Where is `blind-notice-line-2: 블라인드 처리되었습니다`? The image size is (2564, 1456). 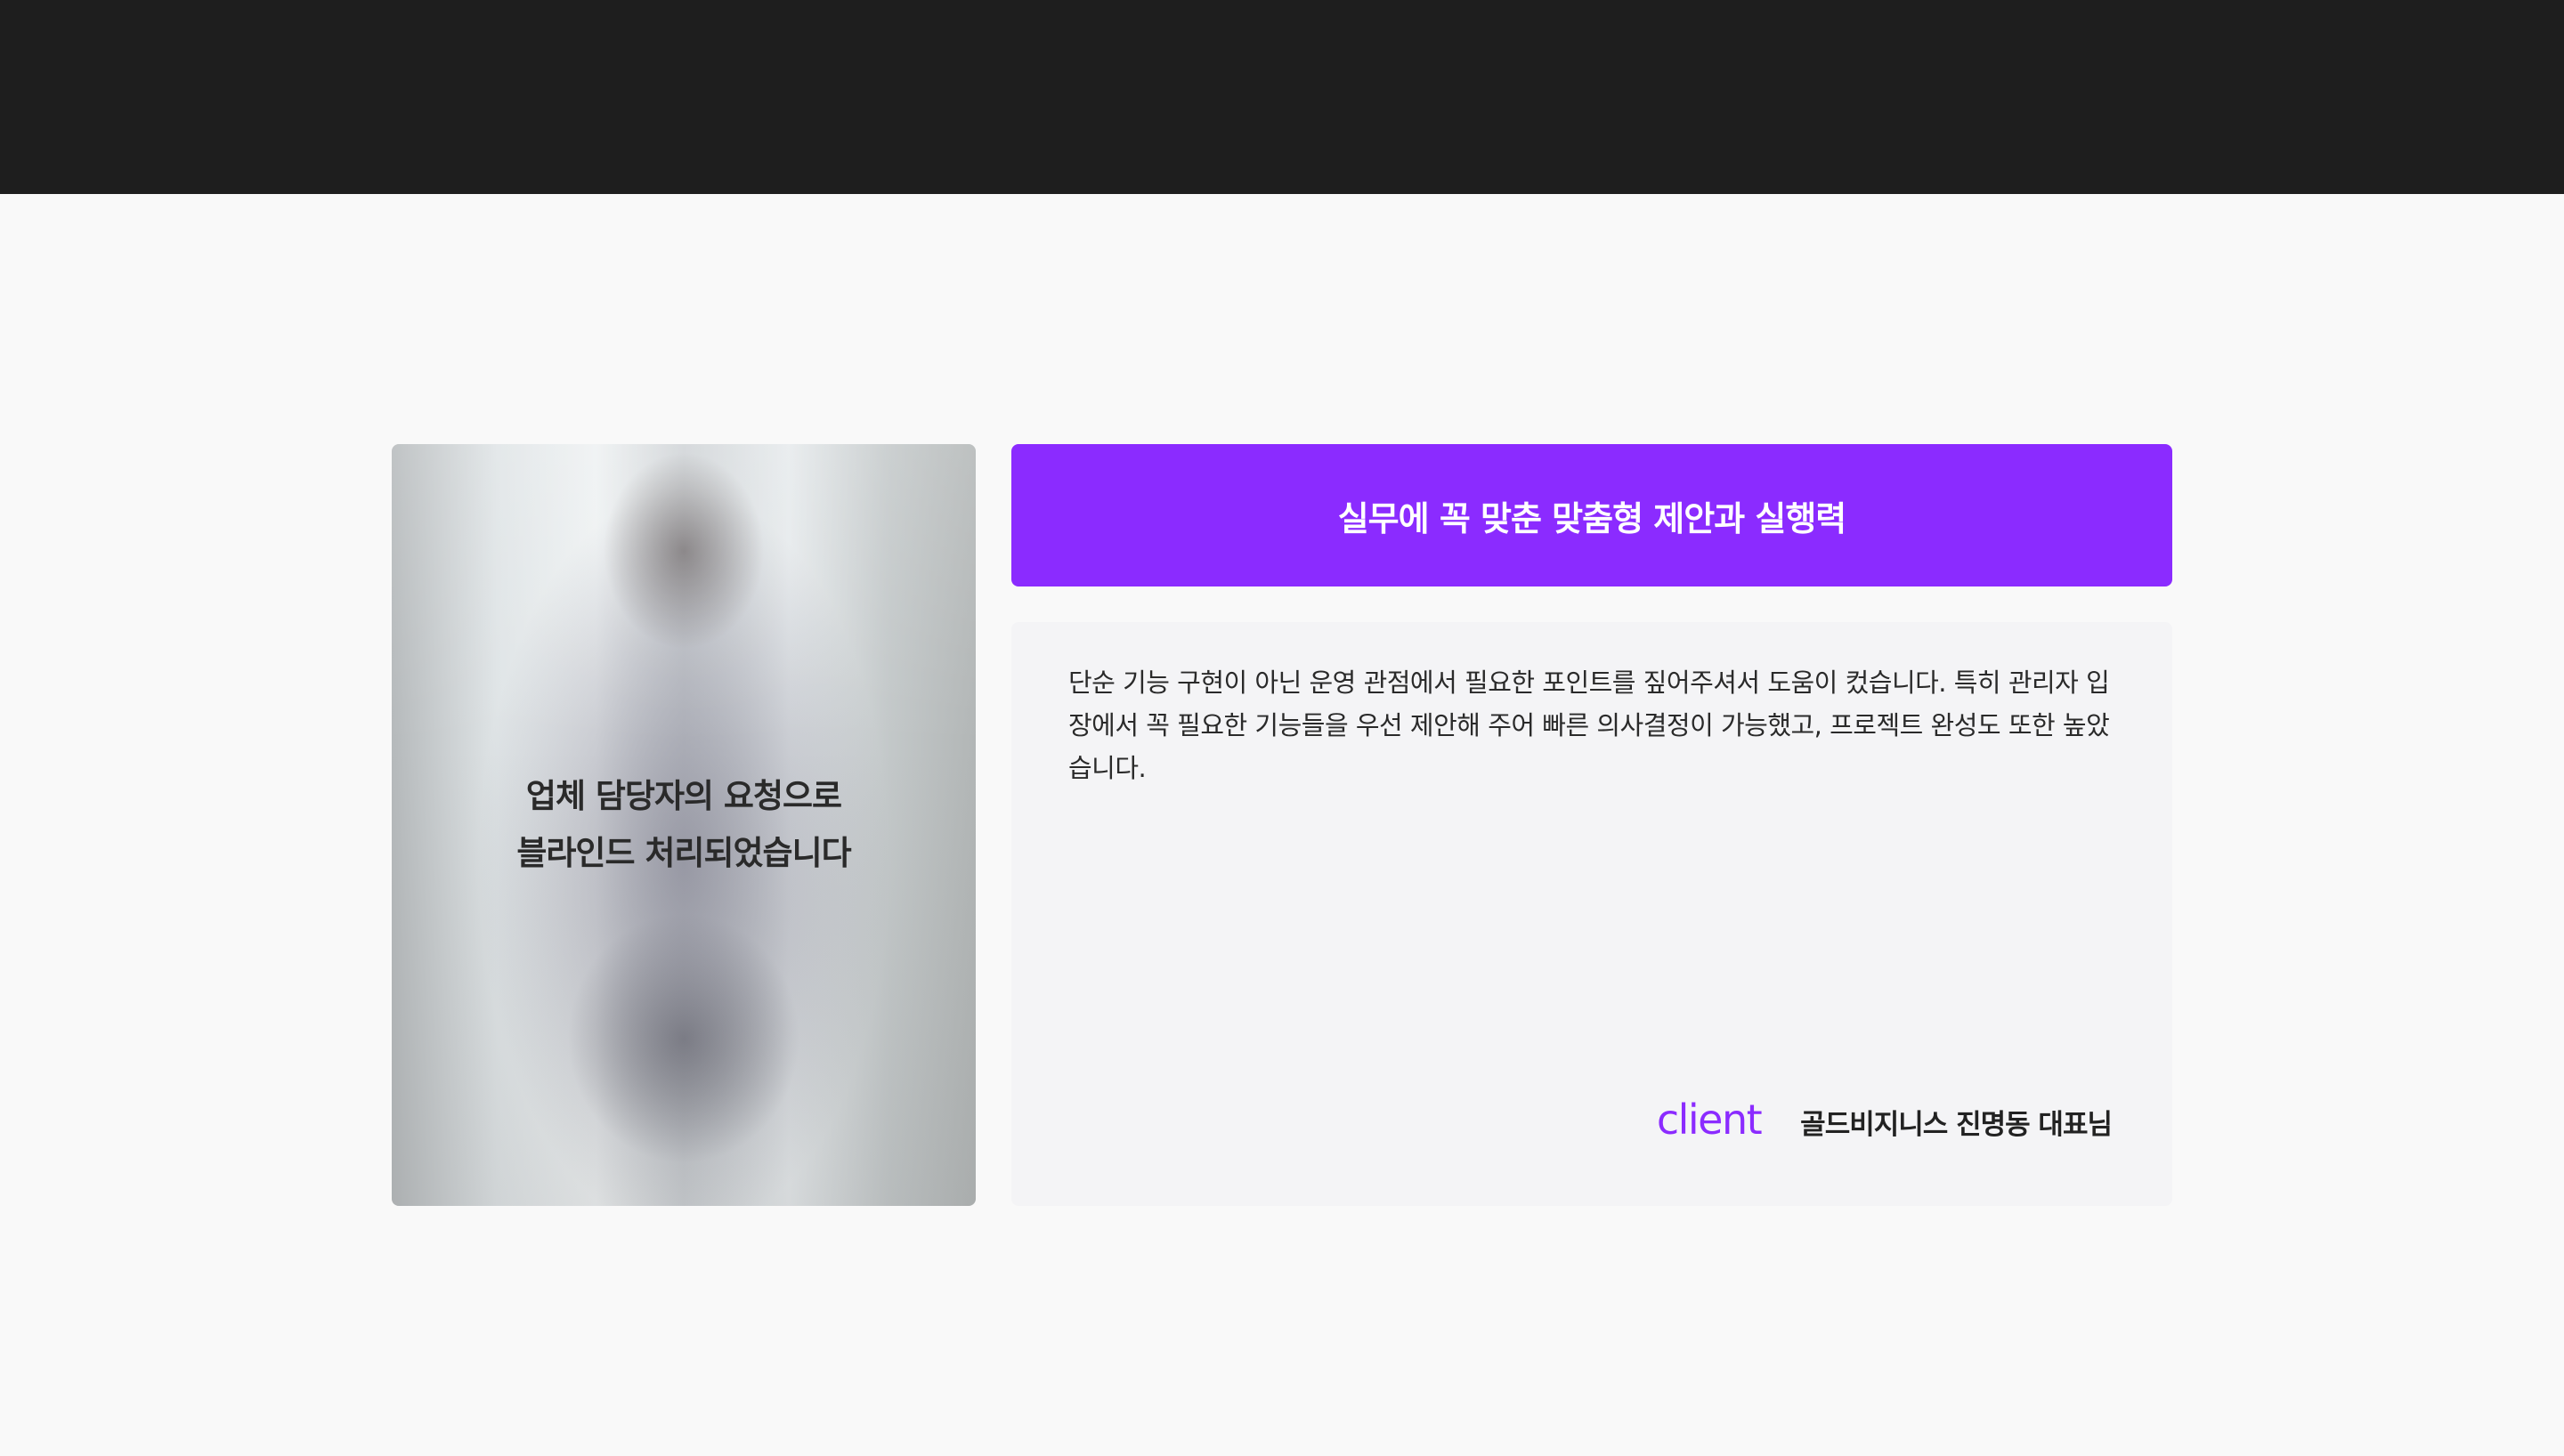
blind-notice-line-2: 블라인드 처리되었습니다 is located at coordinates (683, 853).